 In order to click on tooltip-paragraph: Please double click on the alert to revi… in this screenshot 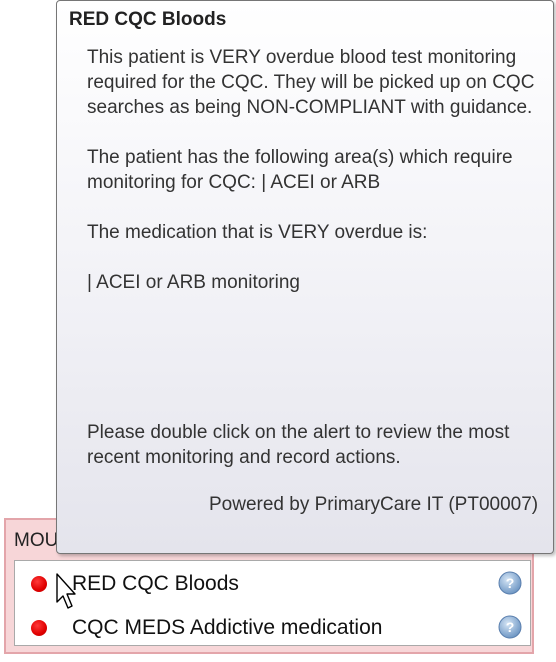, I will do `click(298, 445)`.